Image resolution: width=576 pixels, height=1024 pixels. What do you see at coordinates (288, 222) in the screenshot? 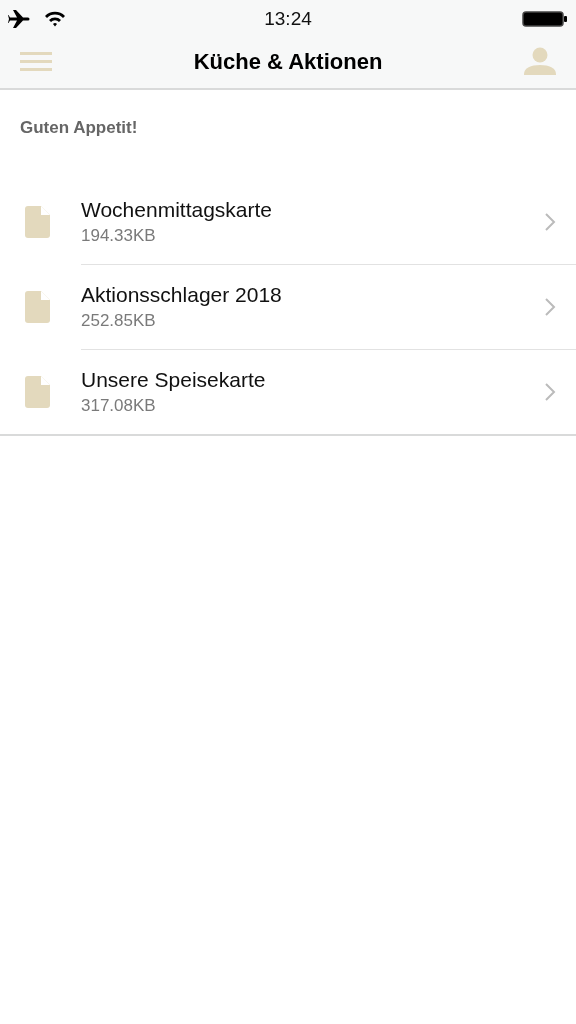
I see `file-row: Wochenmittagskarte 194.33KB` at bounding box center [288, 222].